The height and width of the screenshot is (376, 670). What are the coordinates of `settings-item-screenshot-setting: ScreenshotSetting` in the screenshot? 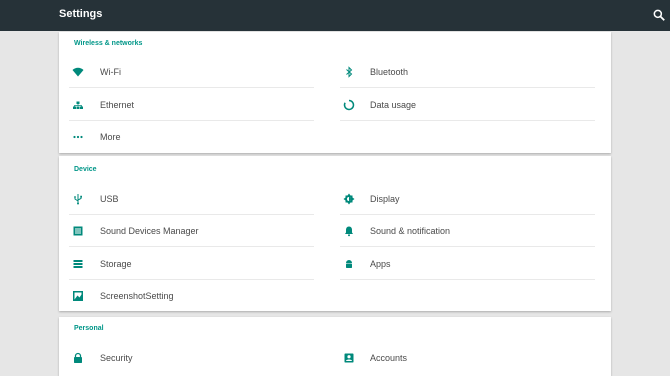 It's located at (186, 296).